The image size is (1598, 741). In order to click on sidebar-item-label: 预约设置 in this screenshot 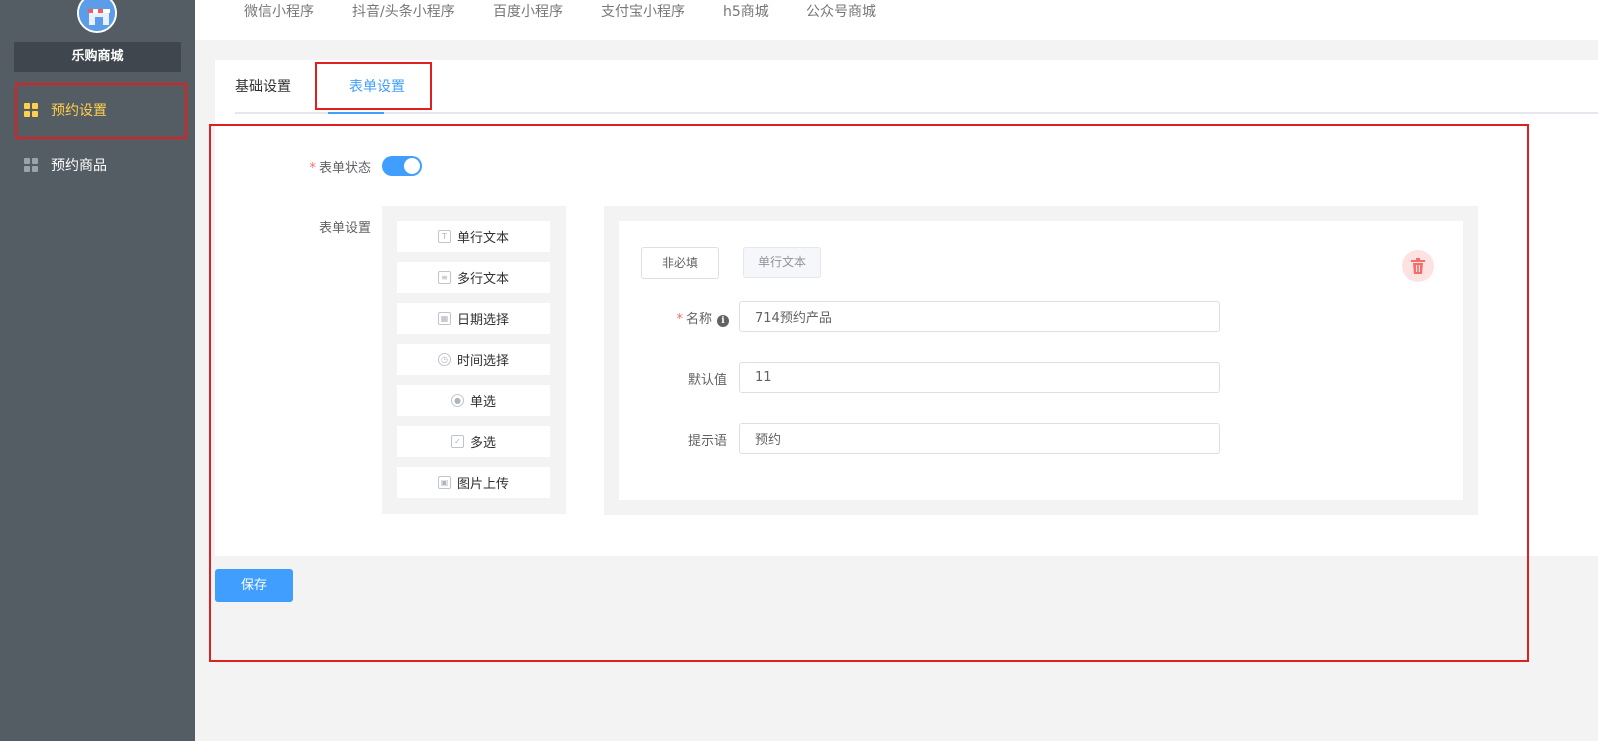, I will do `click(79, 111)`.